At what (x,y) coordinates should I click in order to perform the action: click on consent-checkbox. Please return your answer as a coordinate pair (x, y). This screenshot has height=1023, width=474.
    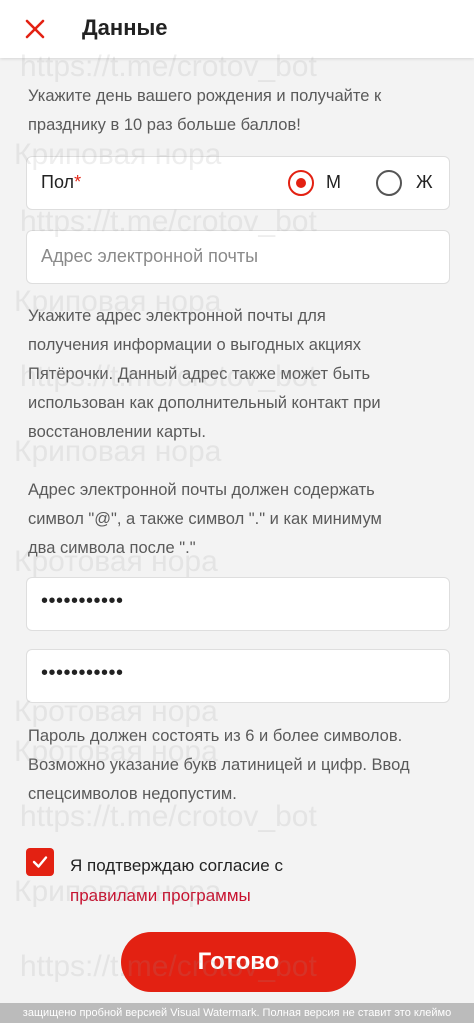
    Looking at the image, I should click on (40, 862).